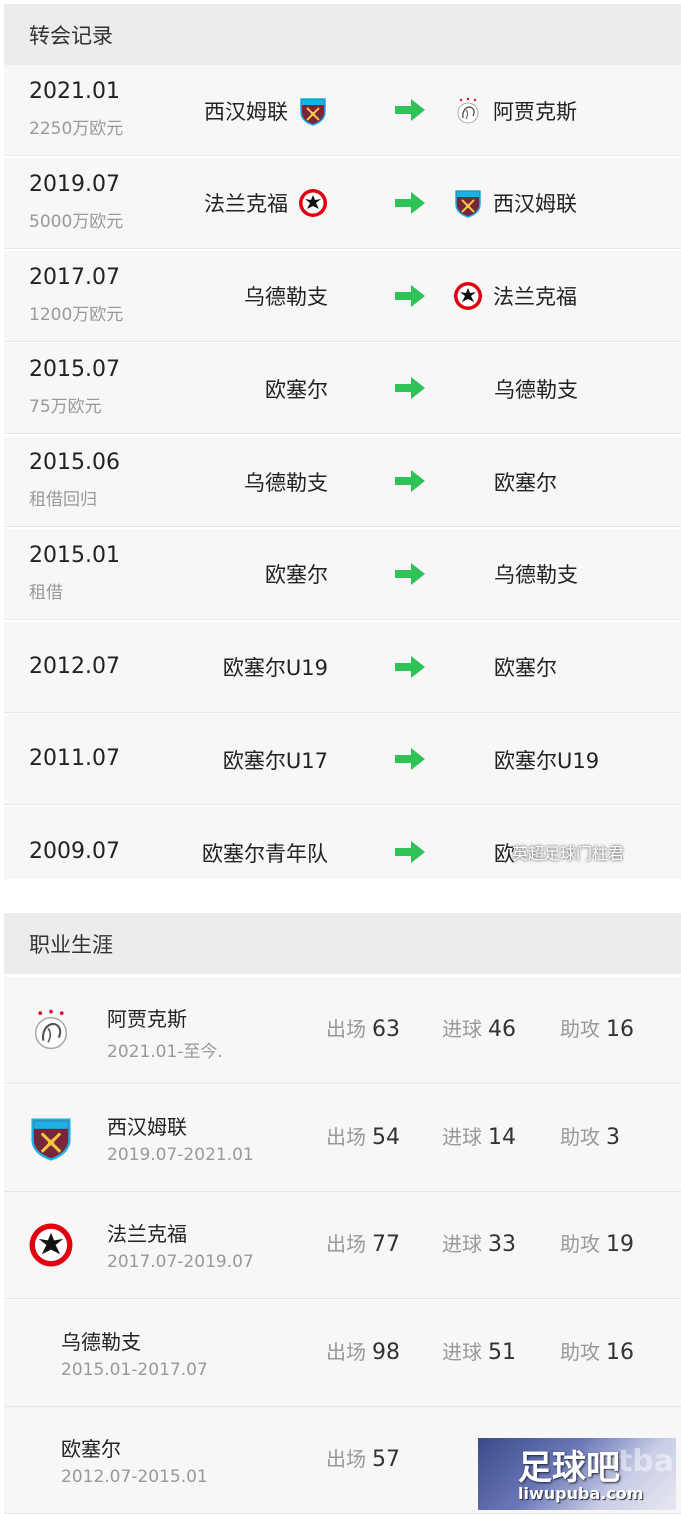 The width and height of the screenshot is (681, 1514). What do you see at coordinates (74, 184) in the screenshot?
I see `transfer-date: 2019.07` at bounding box center [74, 184].